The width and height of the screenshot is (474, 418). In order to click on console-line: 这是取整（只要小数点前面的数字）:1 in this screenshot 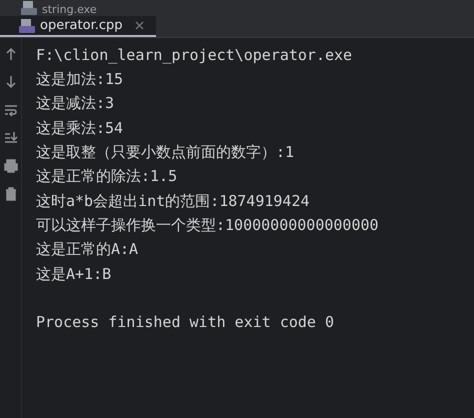, I will do `click(165, 153)`.